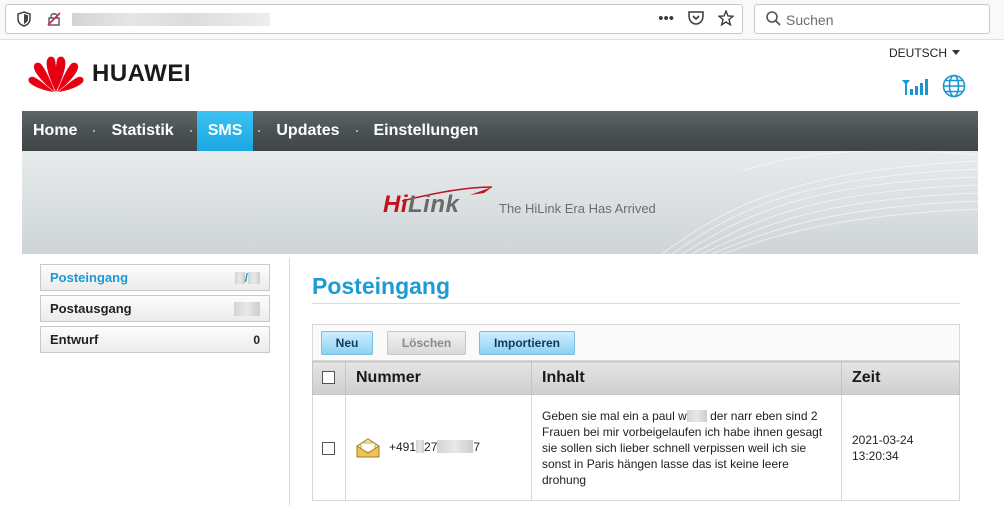  I want to click on nav-item-home: Home, so click(55, 131).